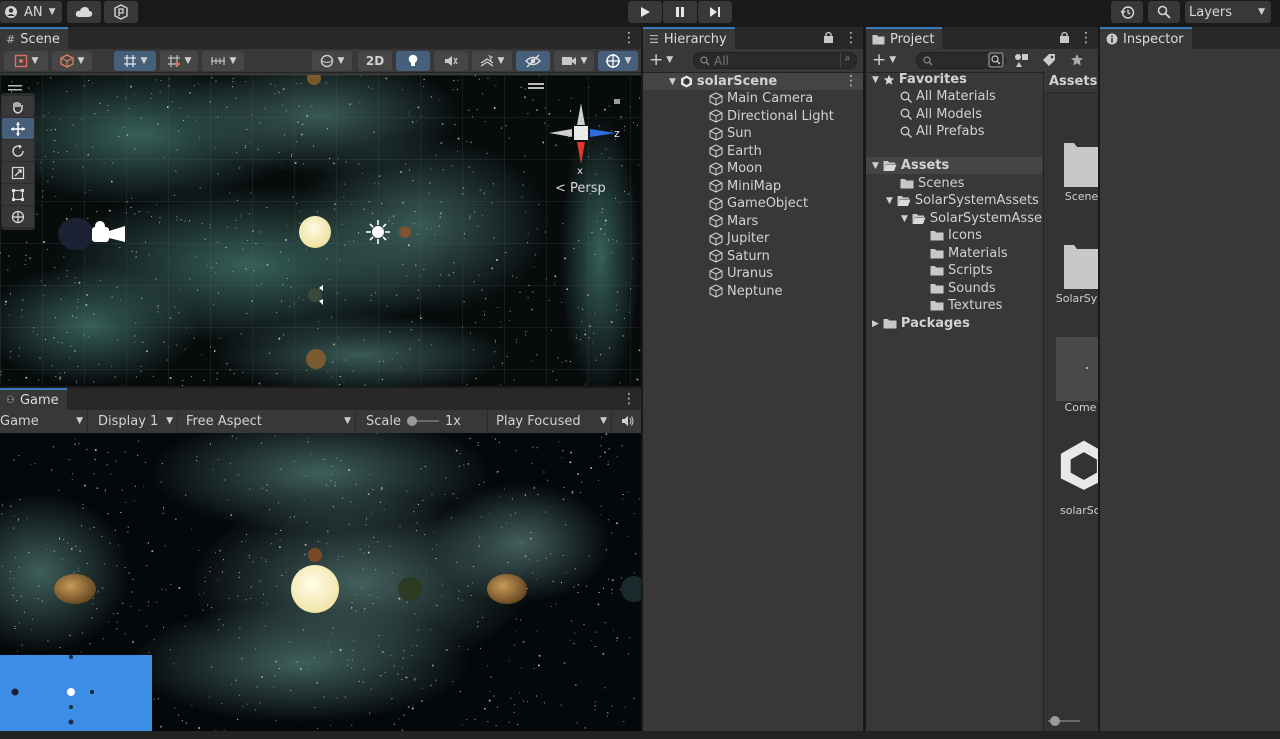 The image size is (1280, 739). Describe the element at coordinates (1064, 721) in the screenshot. I see `icon-size-slider` at that location.